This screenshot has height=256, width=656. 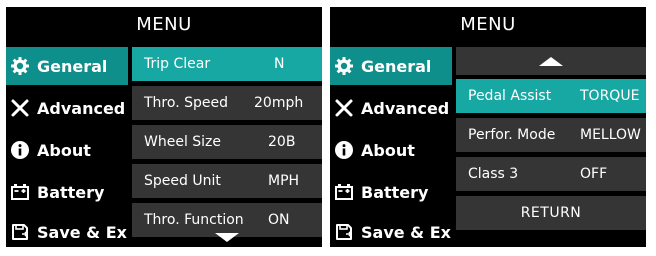 I want to click on chevron-up-icon, so click(x=551, y=61).